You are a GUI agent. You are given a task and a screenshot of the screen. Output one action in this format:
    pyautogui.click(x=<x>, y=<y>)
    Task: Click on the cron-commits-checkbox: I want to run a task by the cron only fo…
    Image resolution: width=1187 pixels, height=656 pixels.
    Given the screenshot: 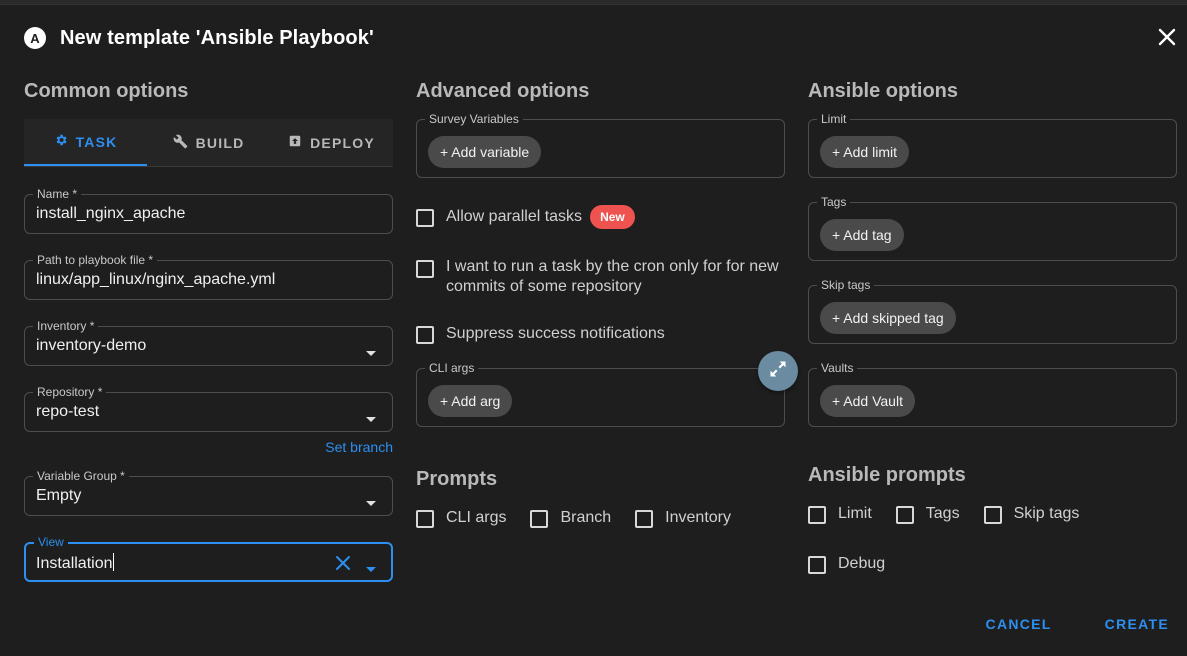 What is the action you would take?
    pyautogui.click(x=600, y=277)
    